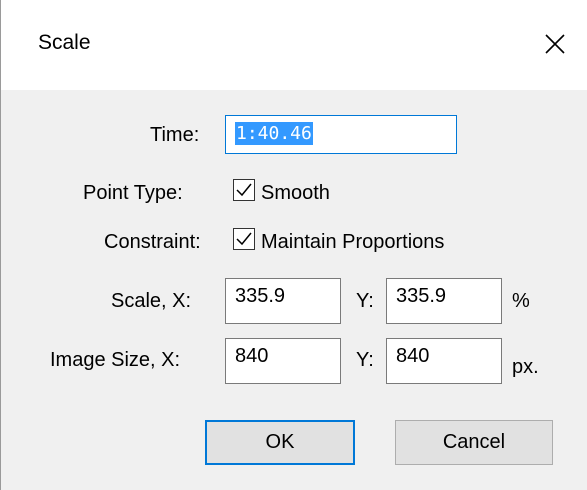 The height and width of the screenshot is (490, 587). I want to click on image-size-x-input: 840, so click(283, 361).